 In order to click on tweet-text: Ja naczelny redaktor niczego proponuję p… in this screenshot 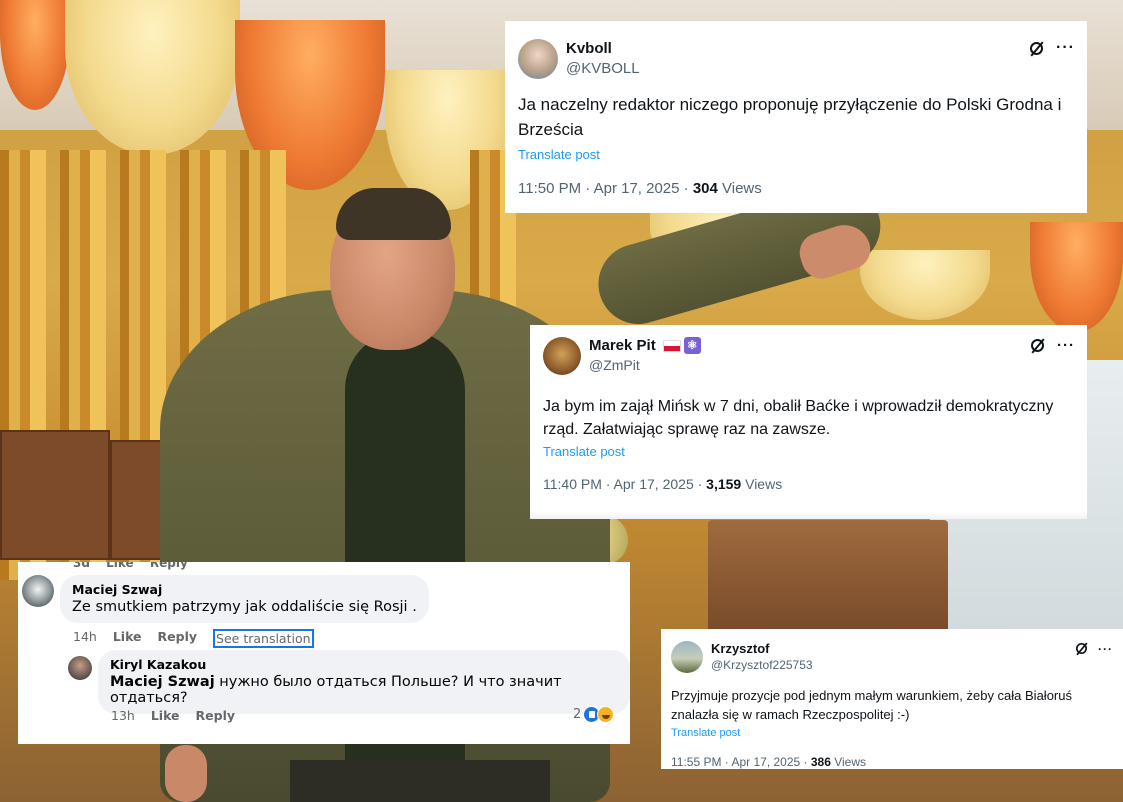, I will do `click(790, 117)`.